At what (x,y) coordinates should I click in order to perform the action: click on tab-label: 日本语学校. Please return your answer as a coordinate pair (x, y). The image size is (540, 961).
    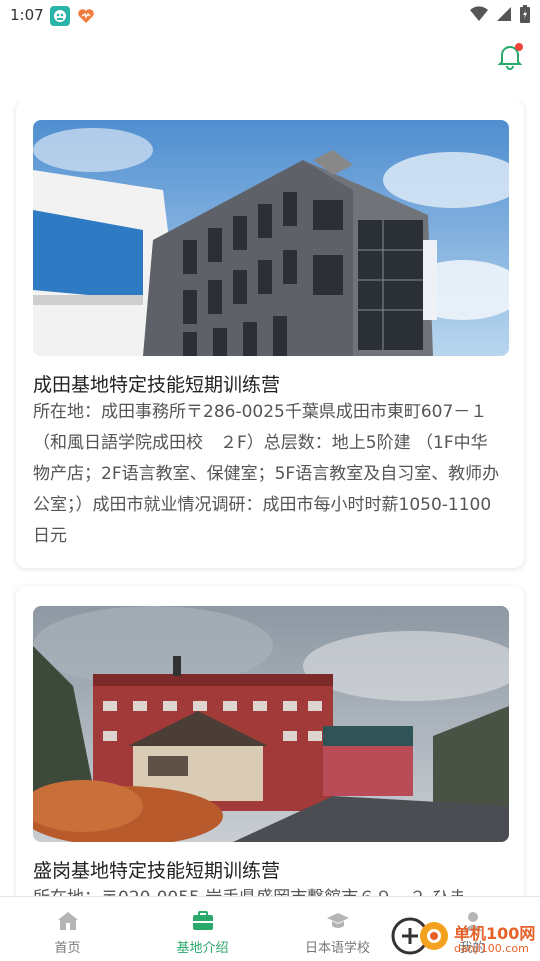
    Looking at the image, I should click on (337, 948).